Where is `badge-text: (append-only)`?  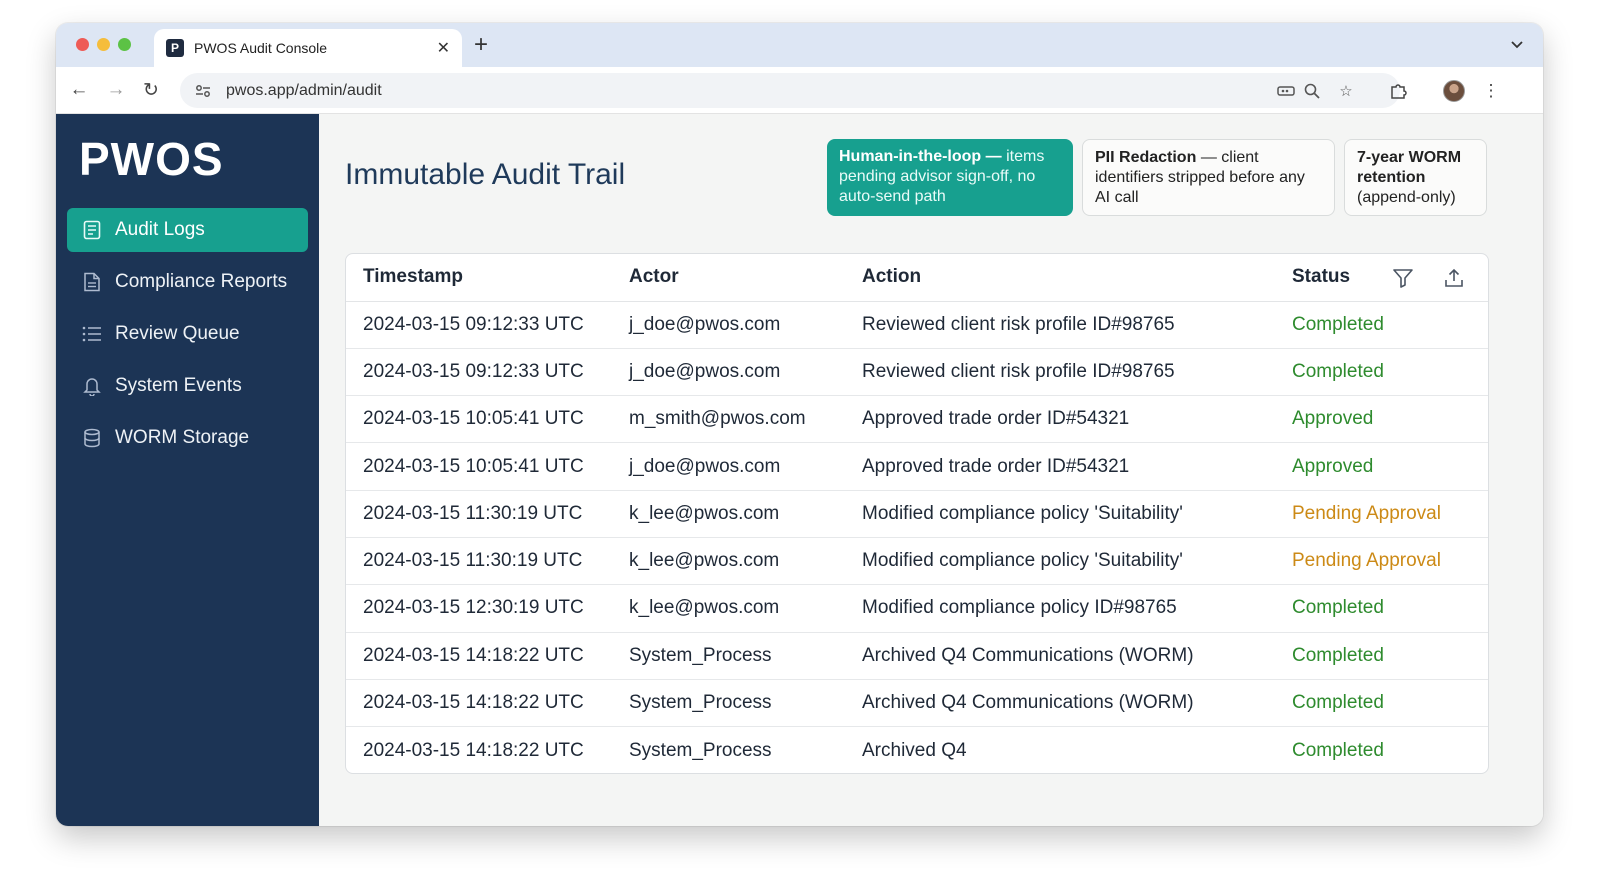 badge-text: (append-only) is located at coordinates (1406, 197).